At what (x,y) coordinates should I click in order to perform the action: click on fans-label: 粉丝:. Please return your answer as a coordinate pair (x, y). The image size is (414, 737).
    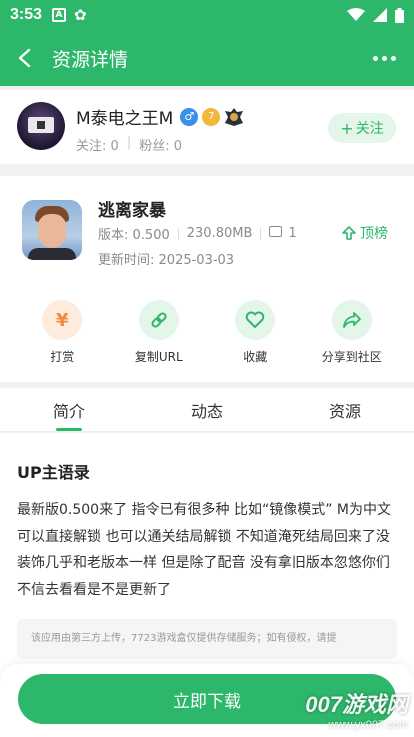
    Looking at the image, I should click on (154, 146).